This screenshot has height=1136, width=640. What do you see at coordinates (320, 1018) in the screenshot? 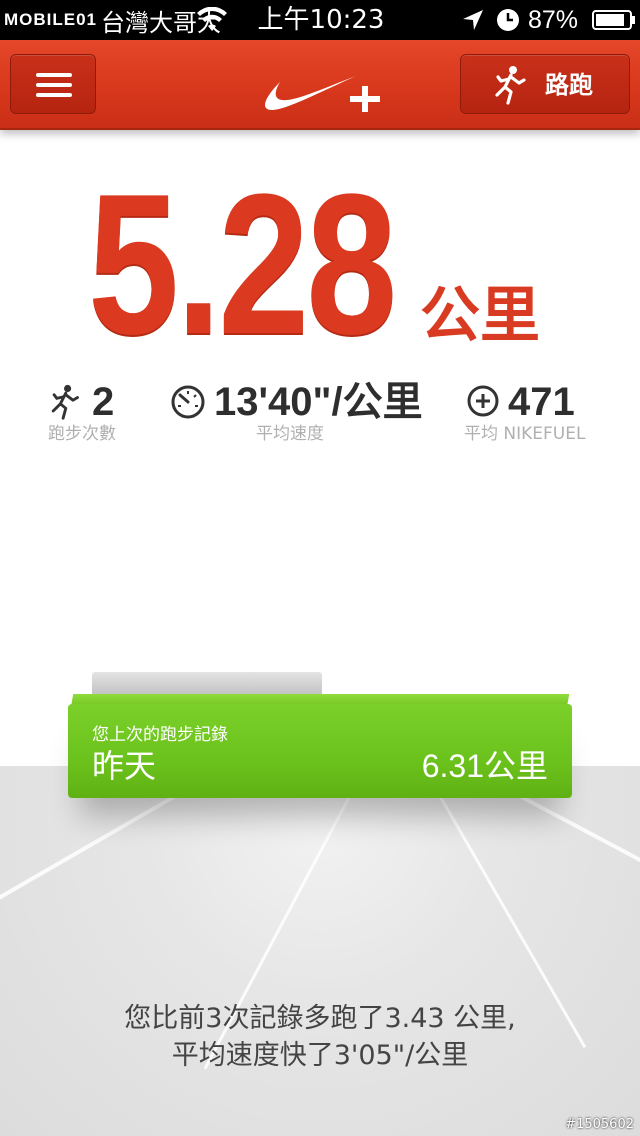
I see `summary-line-1: 您比前3次記錄多跑了3.43 公里,` at bounding box center [320, 1018].